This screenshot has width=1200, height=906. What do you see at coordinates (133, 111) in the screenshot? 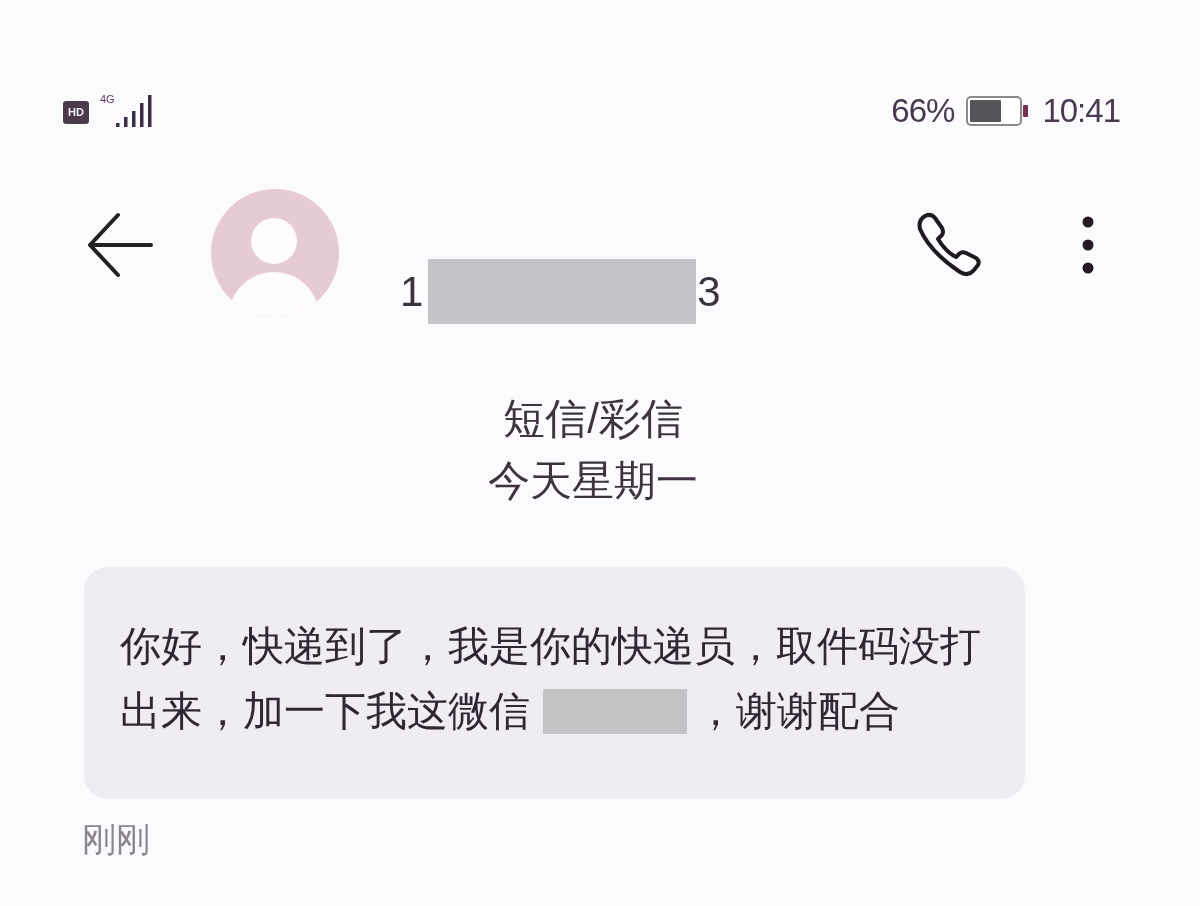
I see `signal-icon` at bounding box center [133, 111].